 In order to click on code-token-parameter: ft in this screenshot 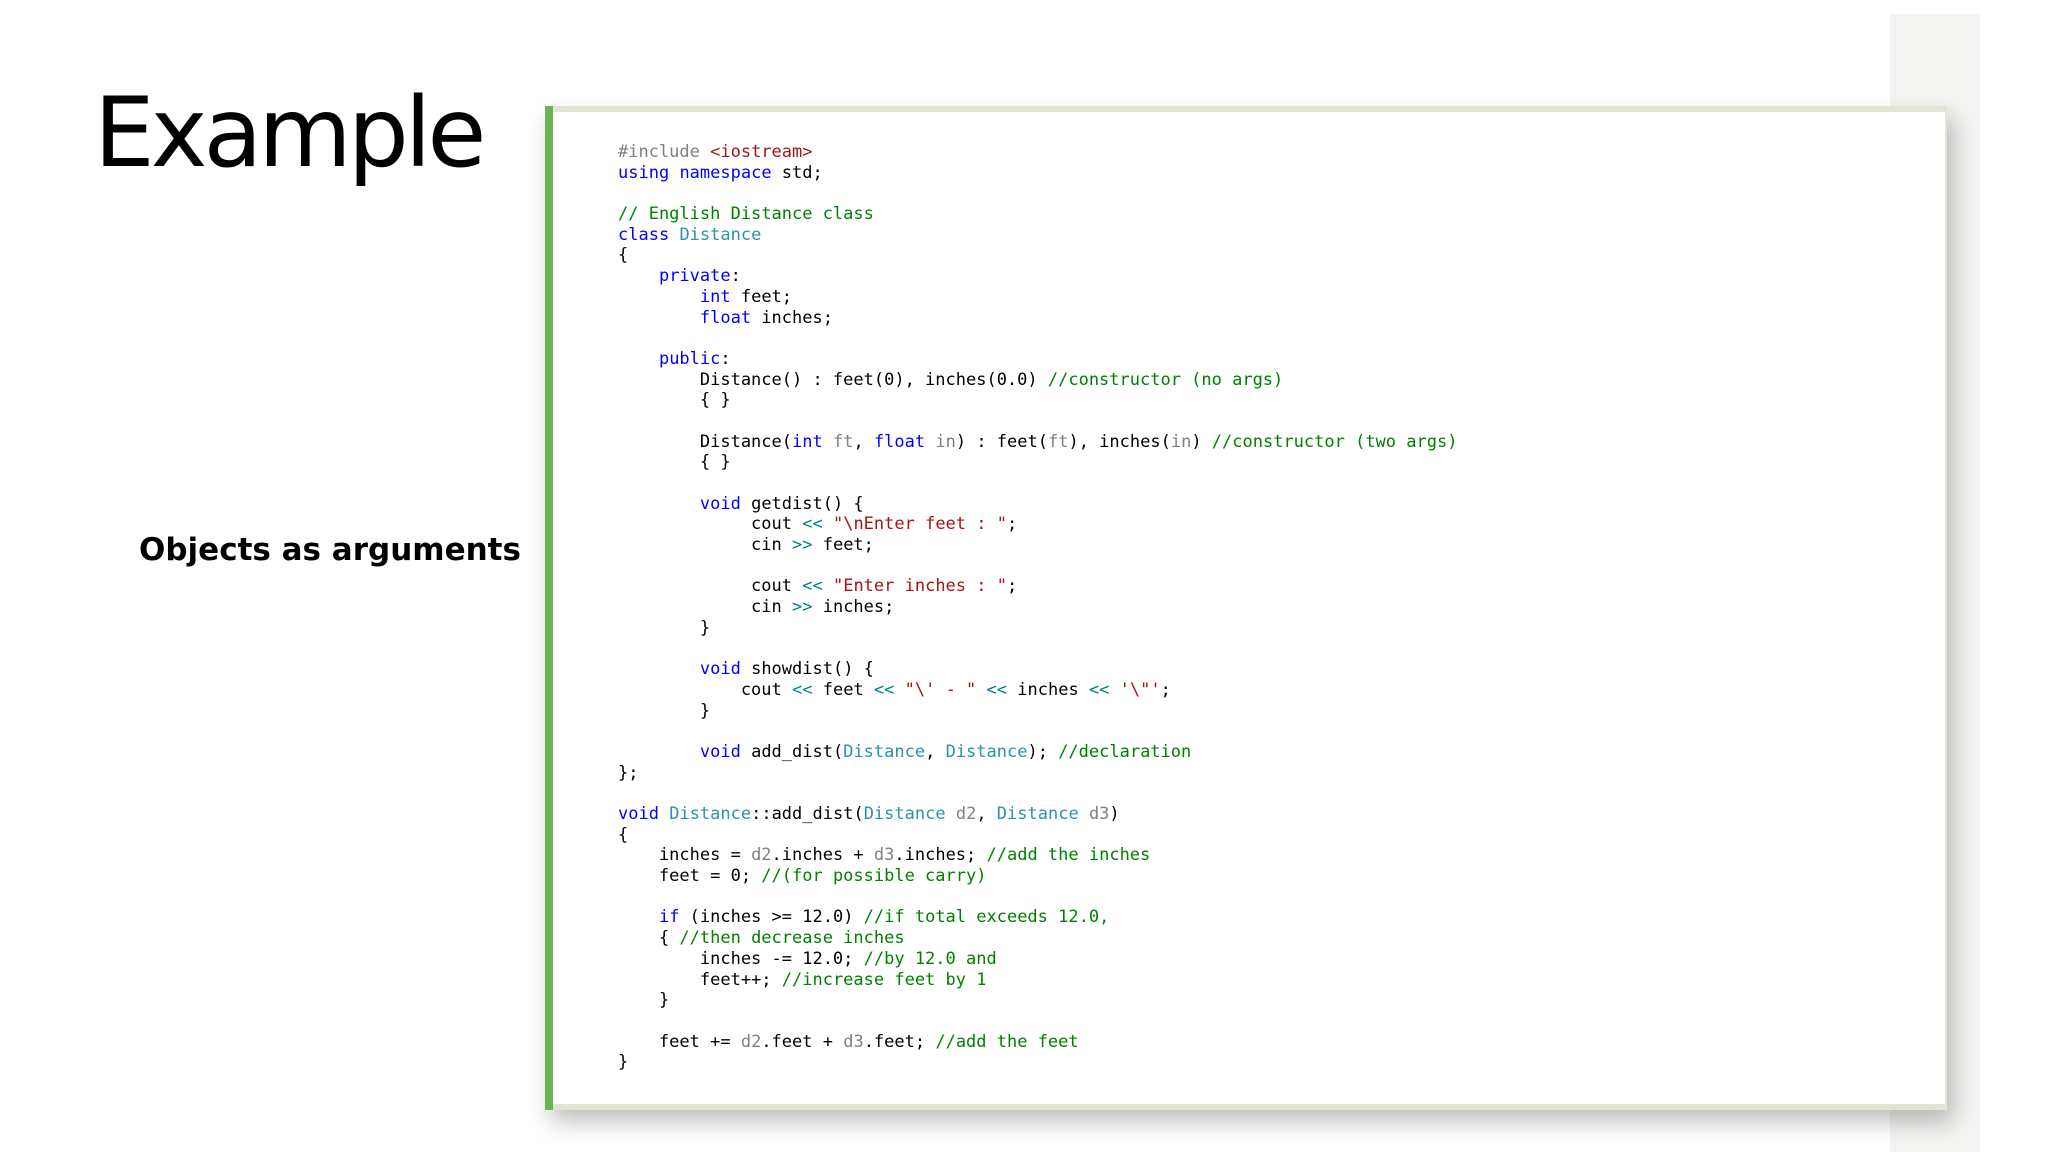, I will do `click(843, 441)`.